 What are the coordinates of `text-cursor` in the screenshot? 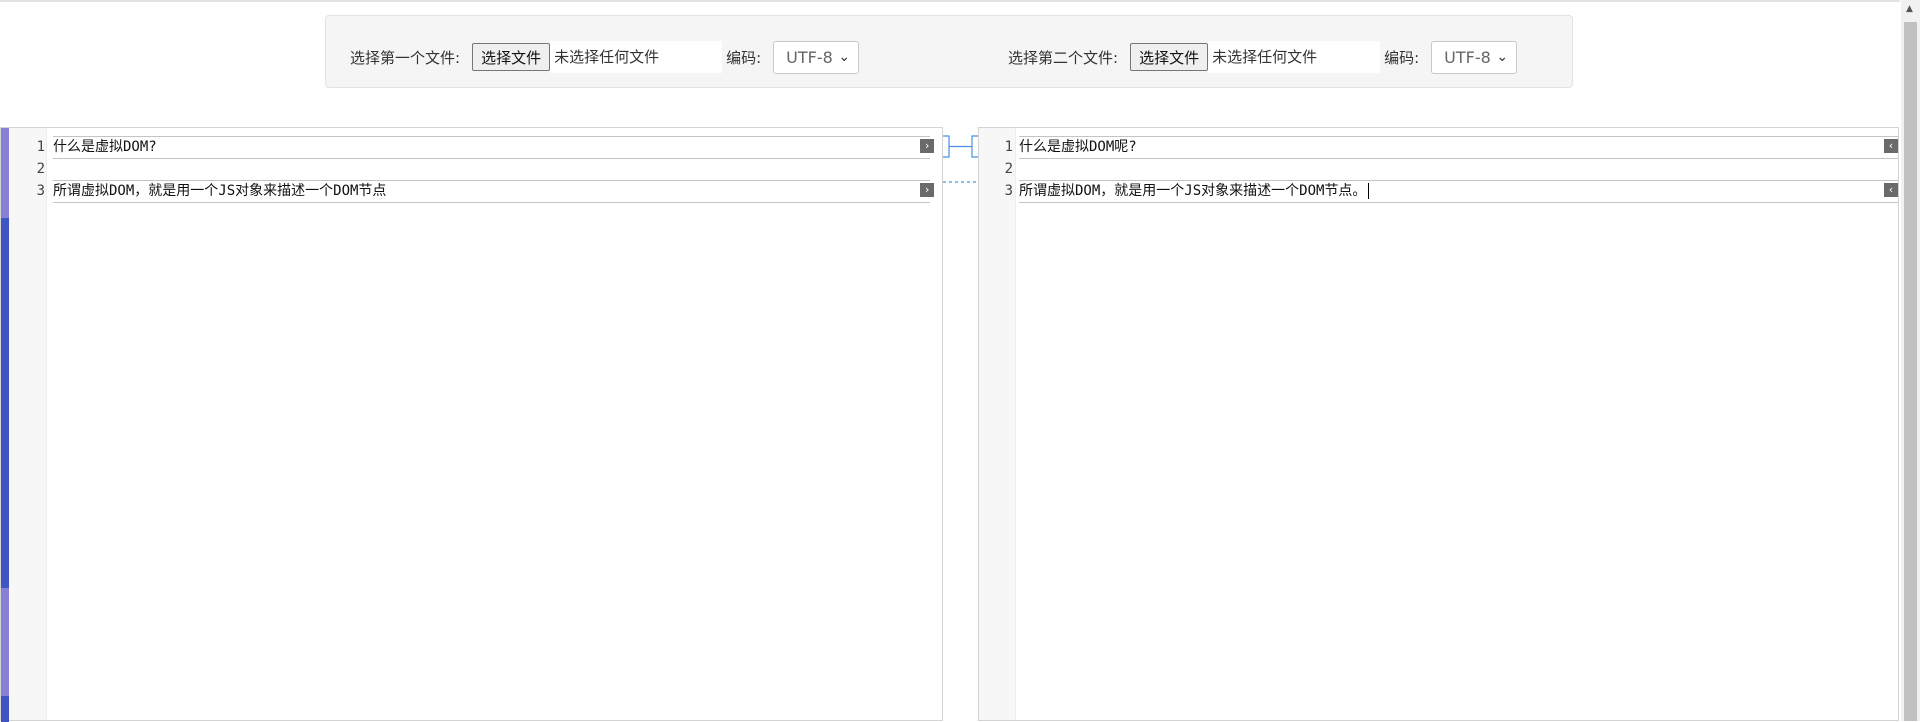 It's located at (1369, 191).